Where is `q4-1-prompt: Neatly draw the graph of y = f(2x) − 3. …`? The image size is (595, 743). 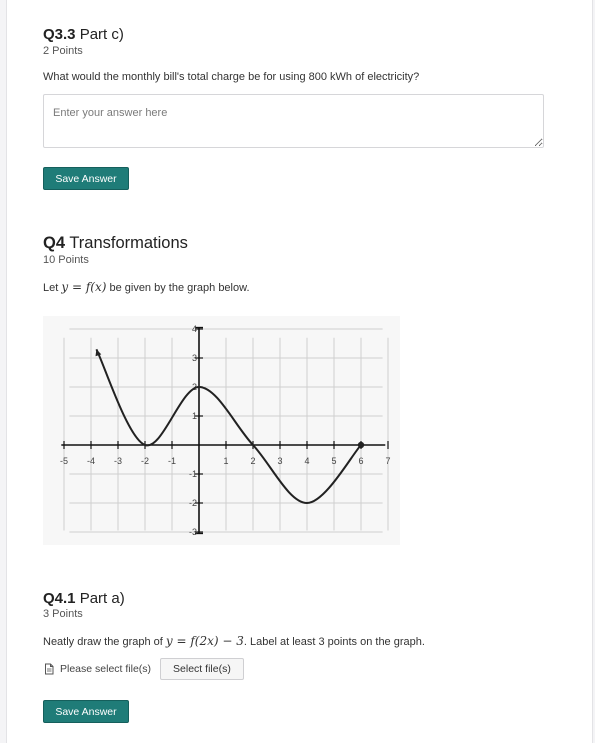
q4-1-prompt: Neatly draw the graph of y = f(2x) − 3. … is located at coordinates (234, 641).